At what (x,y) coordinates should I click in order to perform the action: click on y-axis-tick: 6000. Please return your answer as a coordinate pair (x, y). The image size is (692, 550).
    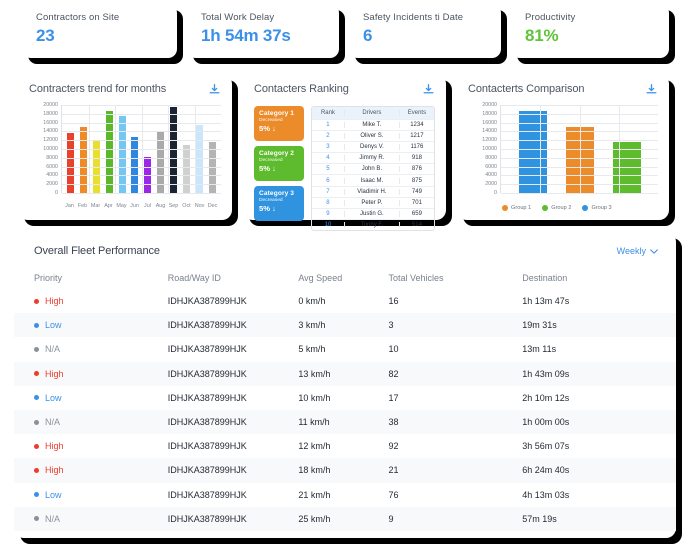
    Looking at the image, I should click on (52, 166).